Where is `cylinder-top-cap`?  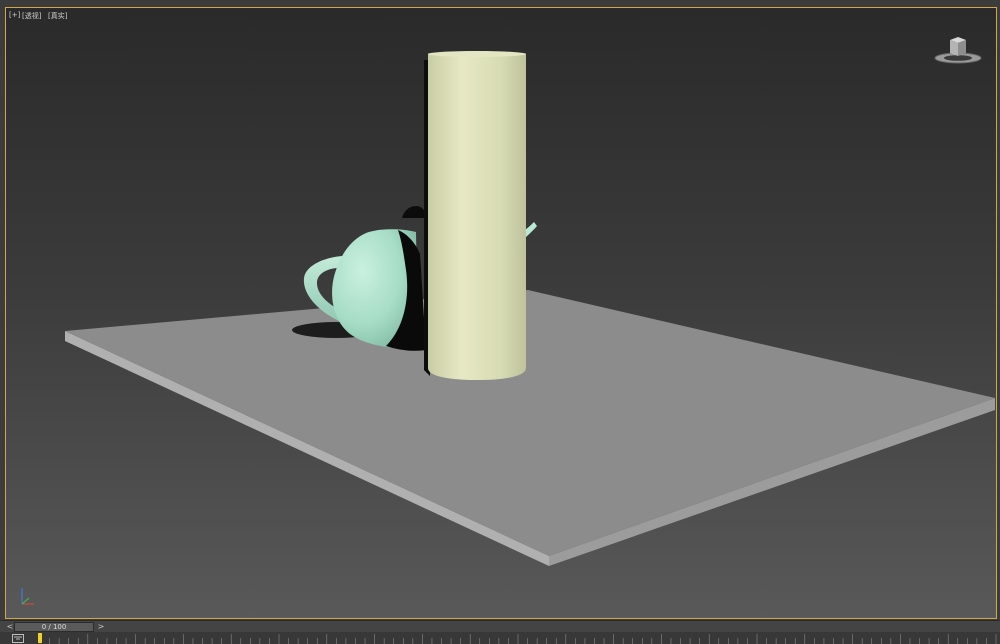
cylinder-top-cap is located at coordinates (477, 54).